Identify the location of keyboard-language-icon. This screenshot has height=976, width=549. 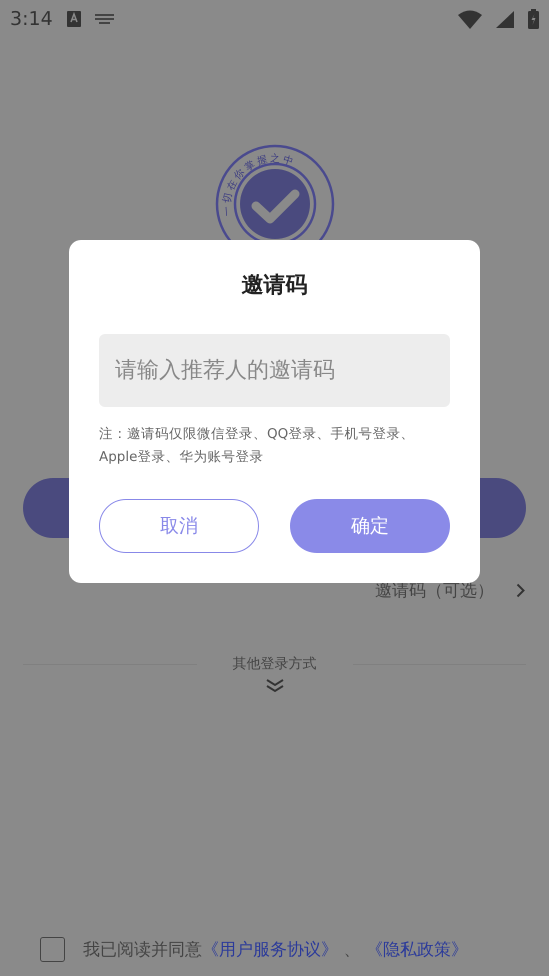
(73, 19).